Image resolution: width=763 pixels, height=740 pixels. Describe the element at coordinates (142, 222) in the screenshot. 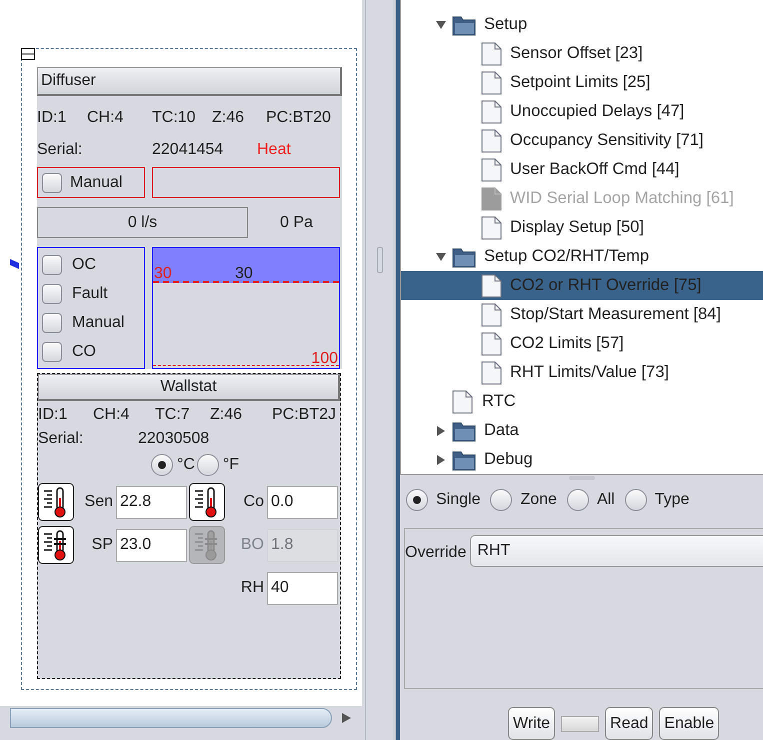

I see `flow-bar: 0 l/s` at that location.